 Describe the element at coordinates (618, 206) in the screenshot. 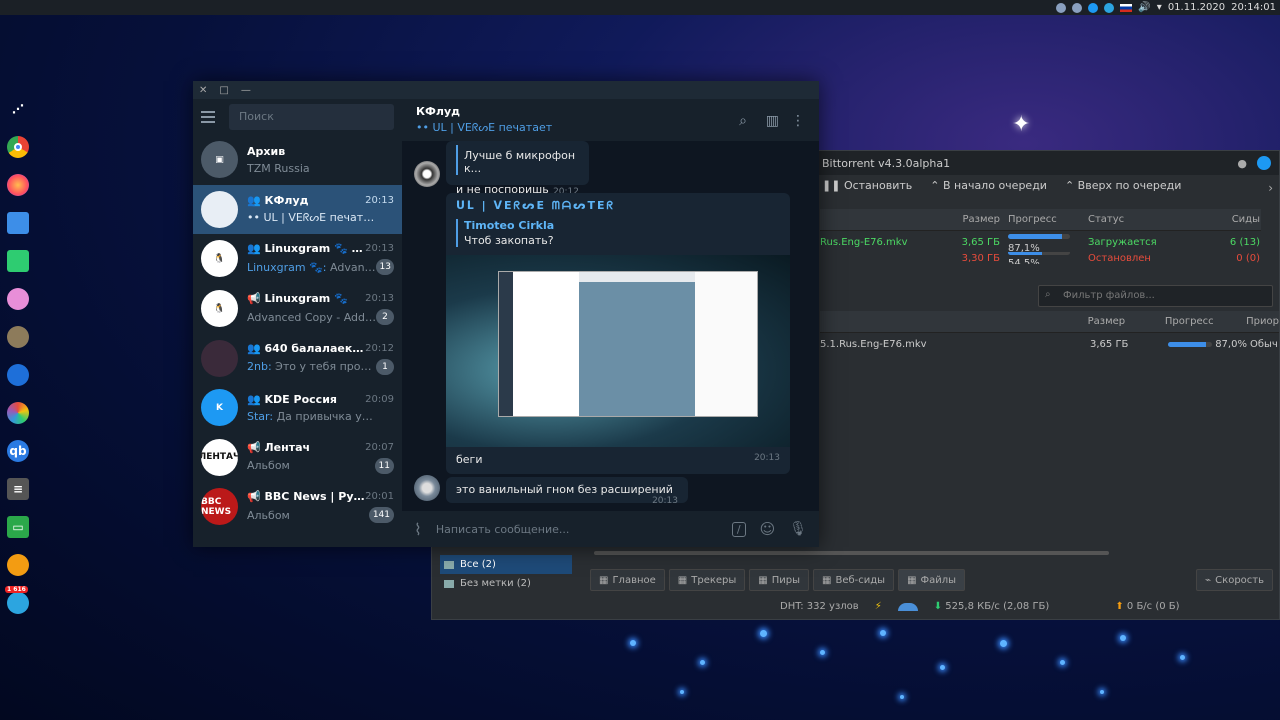

I see `message-author: ᑌᒪ | ᐯEᖇᔕE ᗰᗩᔕTEᖇ` at that location.